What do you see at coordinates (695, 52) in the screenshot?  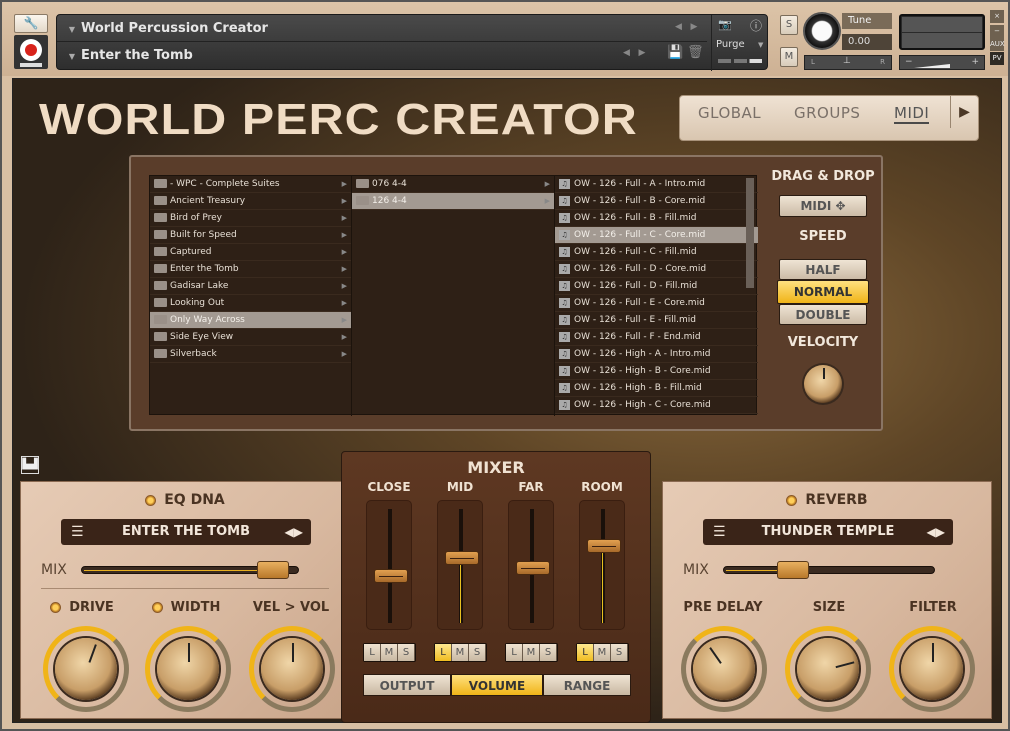 I see `trash-icon: 🗑` at bounding box center [695, 52].